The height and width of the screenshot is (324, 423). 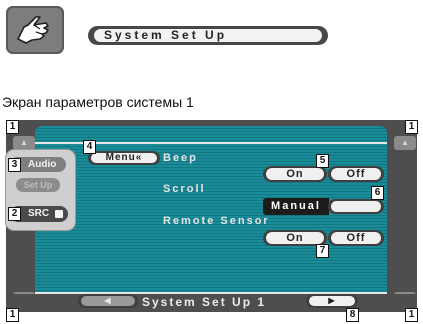 What do you see at coordinates (59, 214) in the screenshot?
I see `return-arrow-icon` at bounding box center [59, 214].